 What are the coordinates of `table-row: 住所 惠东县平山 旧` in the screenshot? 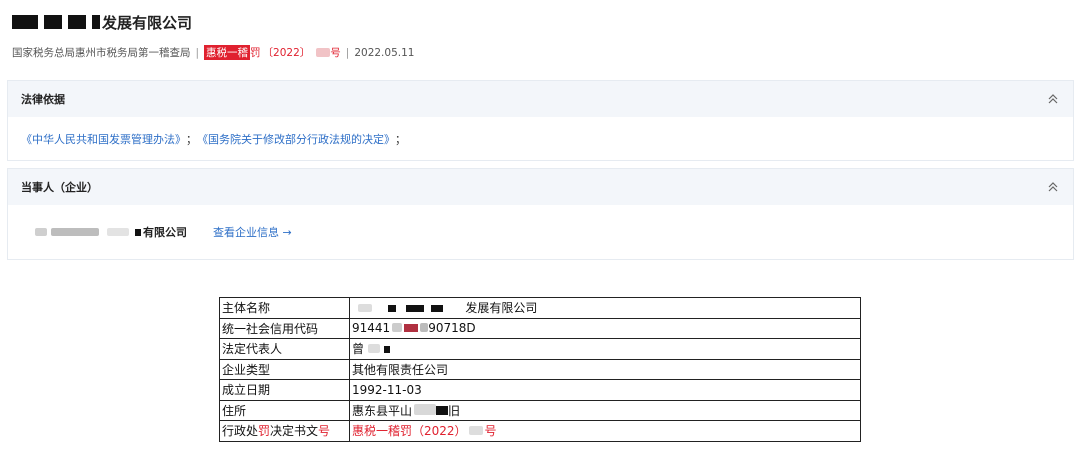 It's located at (540, 410).